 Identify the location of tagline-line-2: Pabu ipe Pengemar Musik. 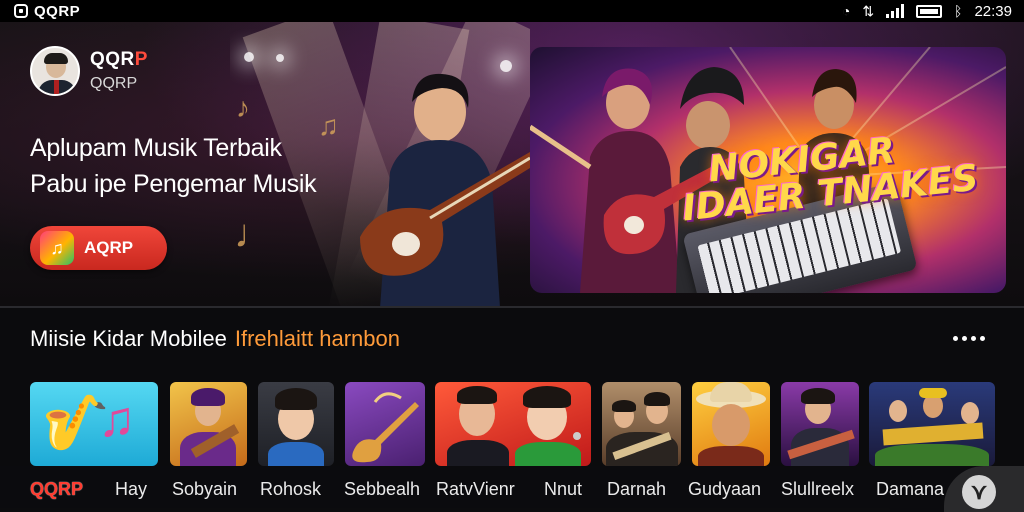
(173, 184).